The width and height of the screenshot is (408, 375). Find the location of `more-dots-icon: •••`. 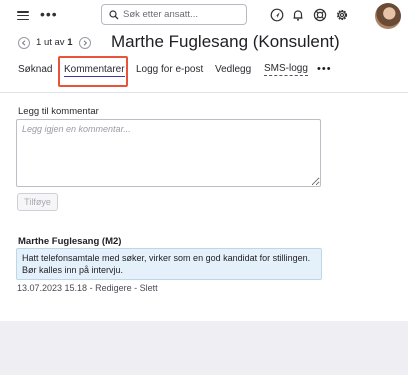

more-dots-icon: ••• is located at coordinates (49, 14).